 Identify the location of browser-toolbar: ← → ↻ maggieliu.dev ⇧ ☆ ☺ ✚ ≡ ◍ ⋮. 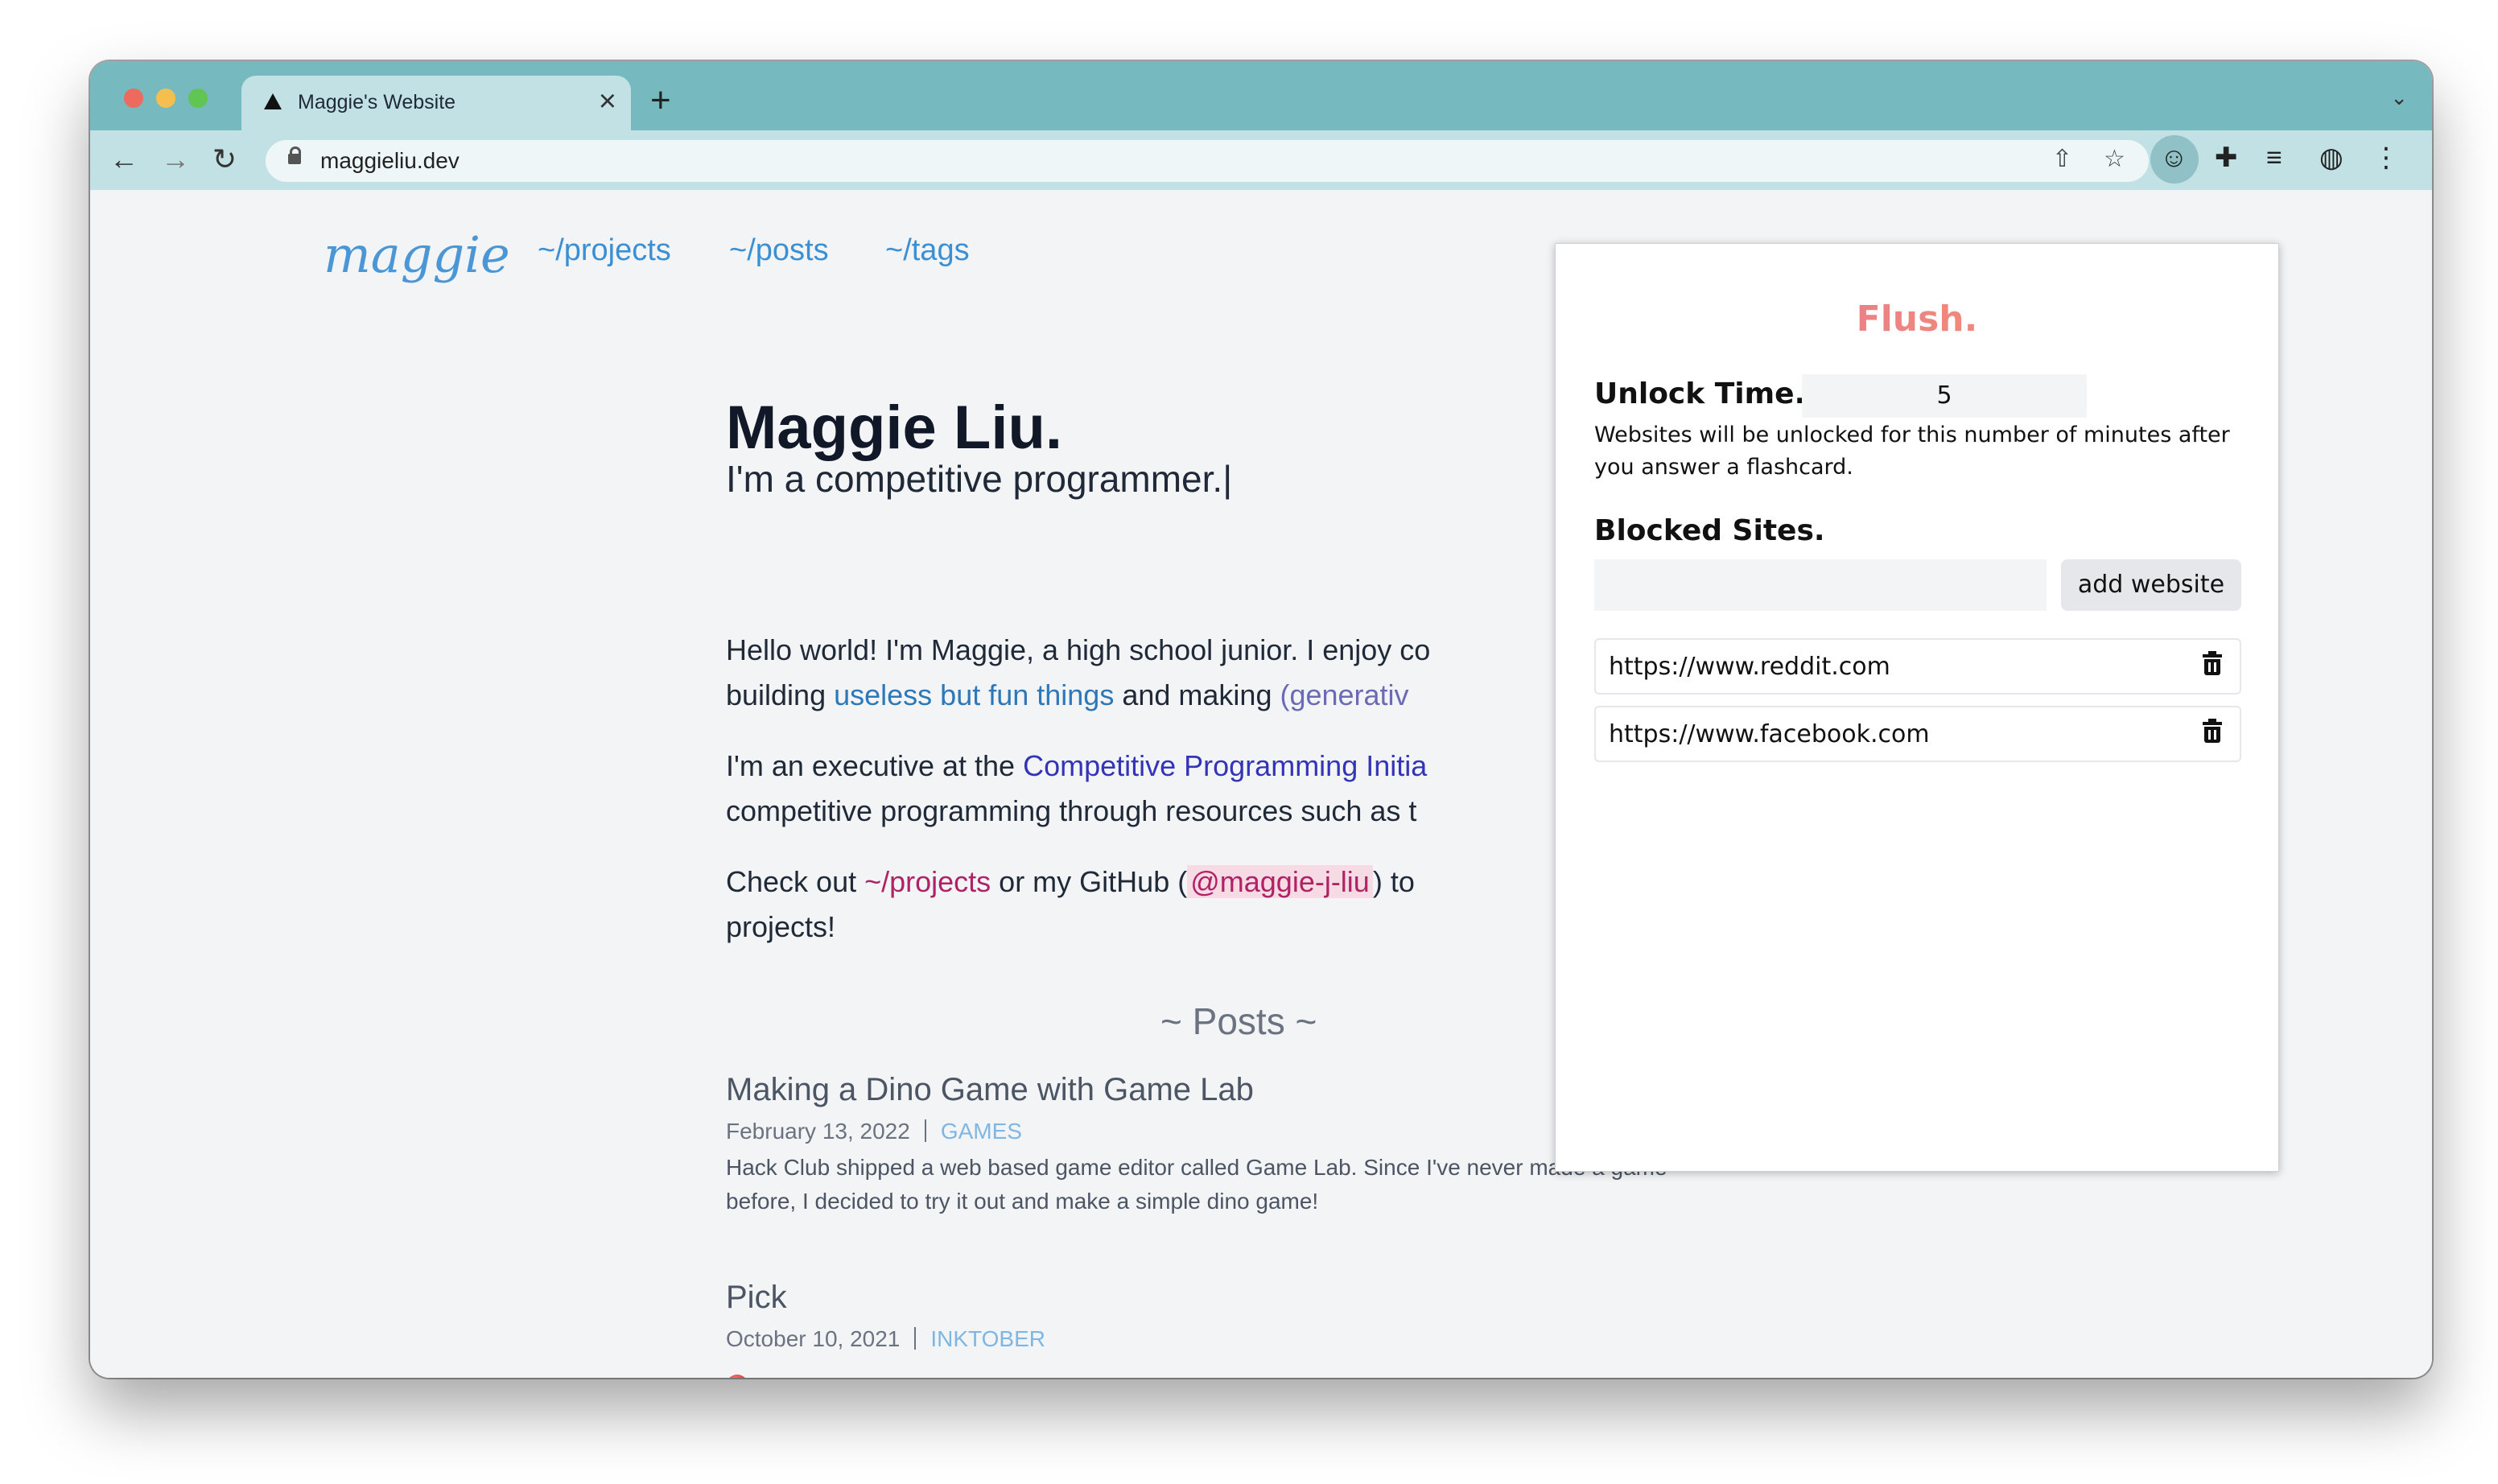
(1261, 161).